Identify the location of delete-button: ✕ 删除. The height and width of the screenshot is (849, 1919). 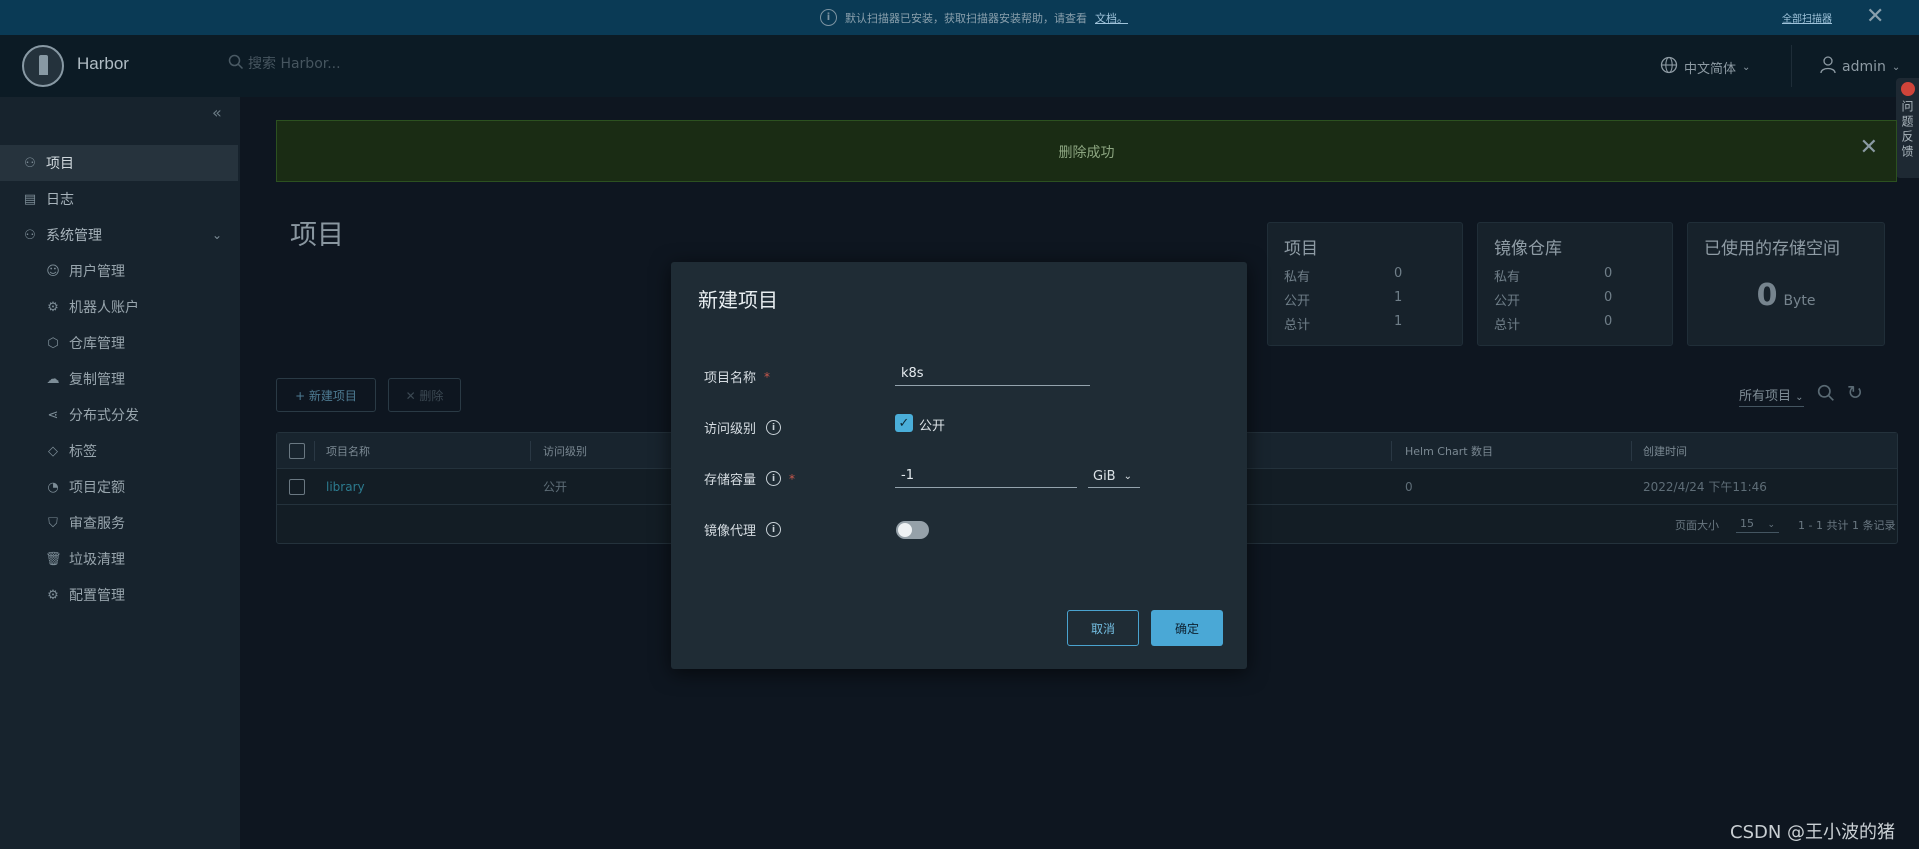
(424, 395).